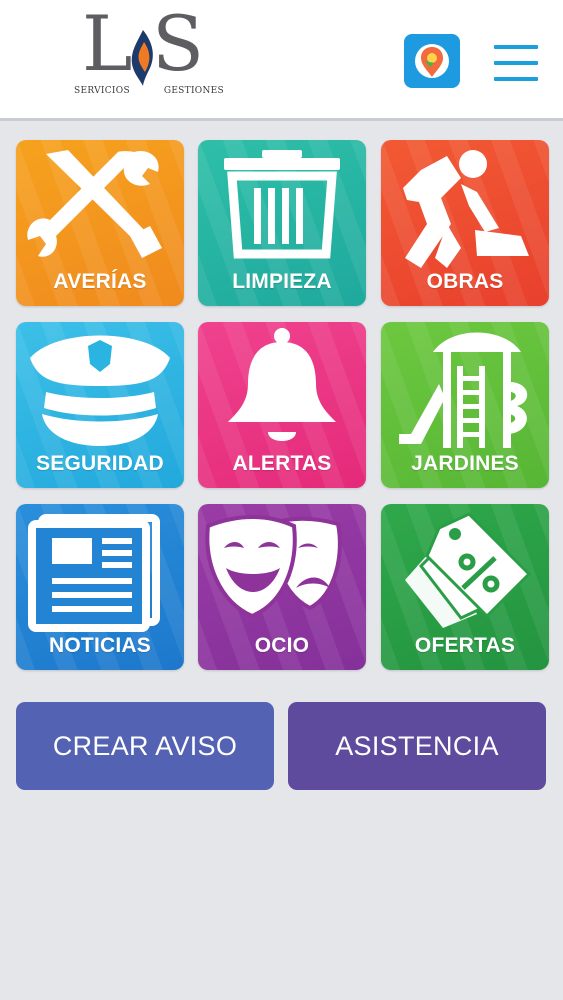 This screenshot has height=1000, width=563. Describe the element at coordinates (417, 746) in the screenshot. I see `assistance-button: ASISTENCIA` at that location.